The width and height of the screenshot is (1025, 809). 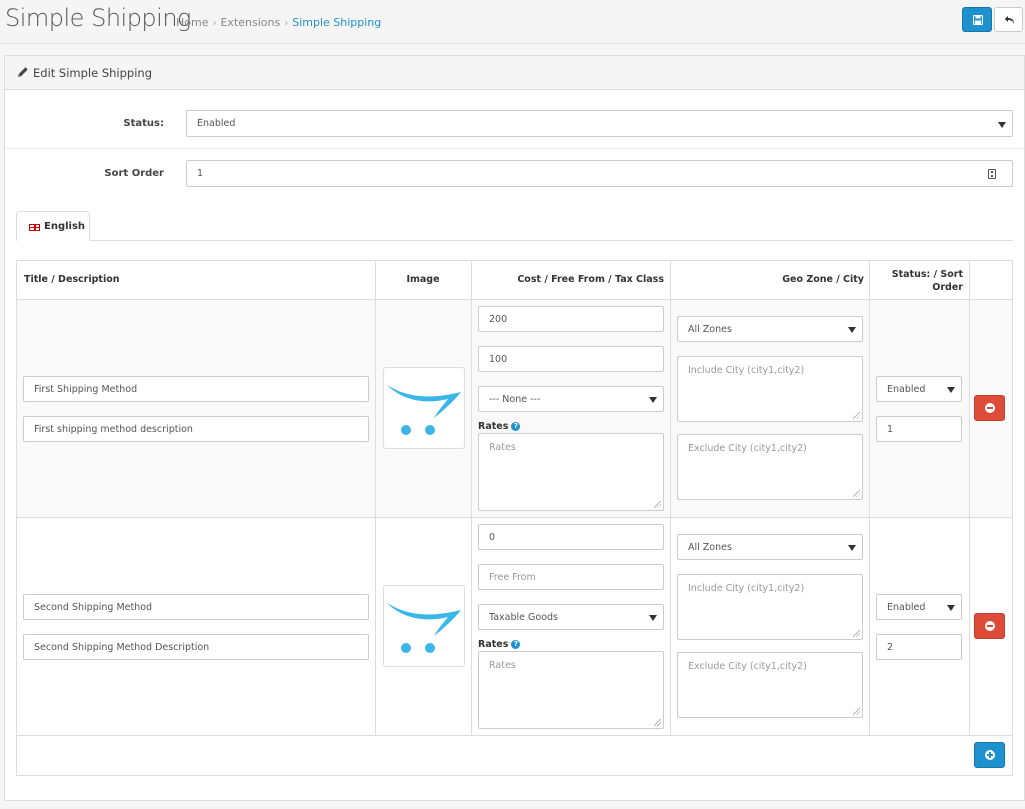 I want to click on pencil-icon, so click(x=23, y=72).